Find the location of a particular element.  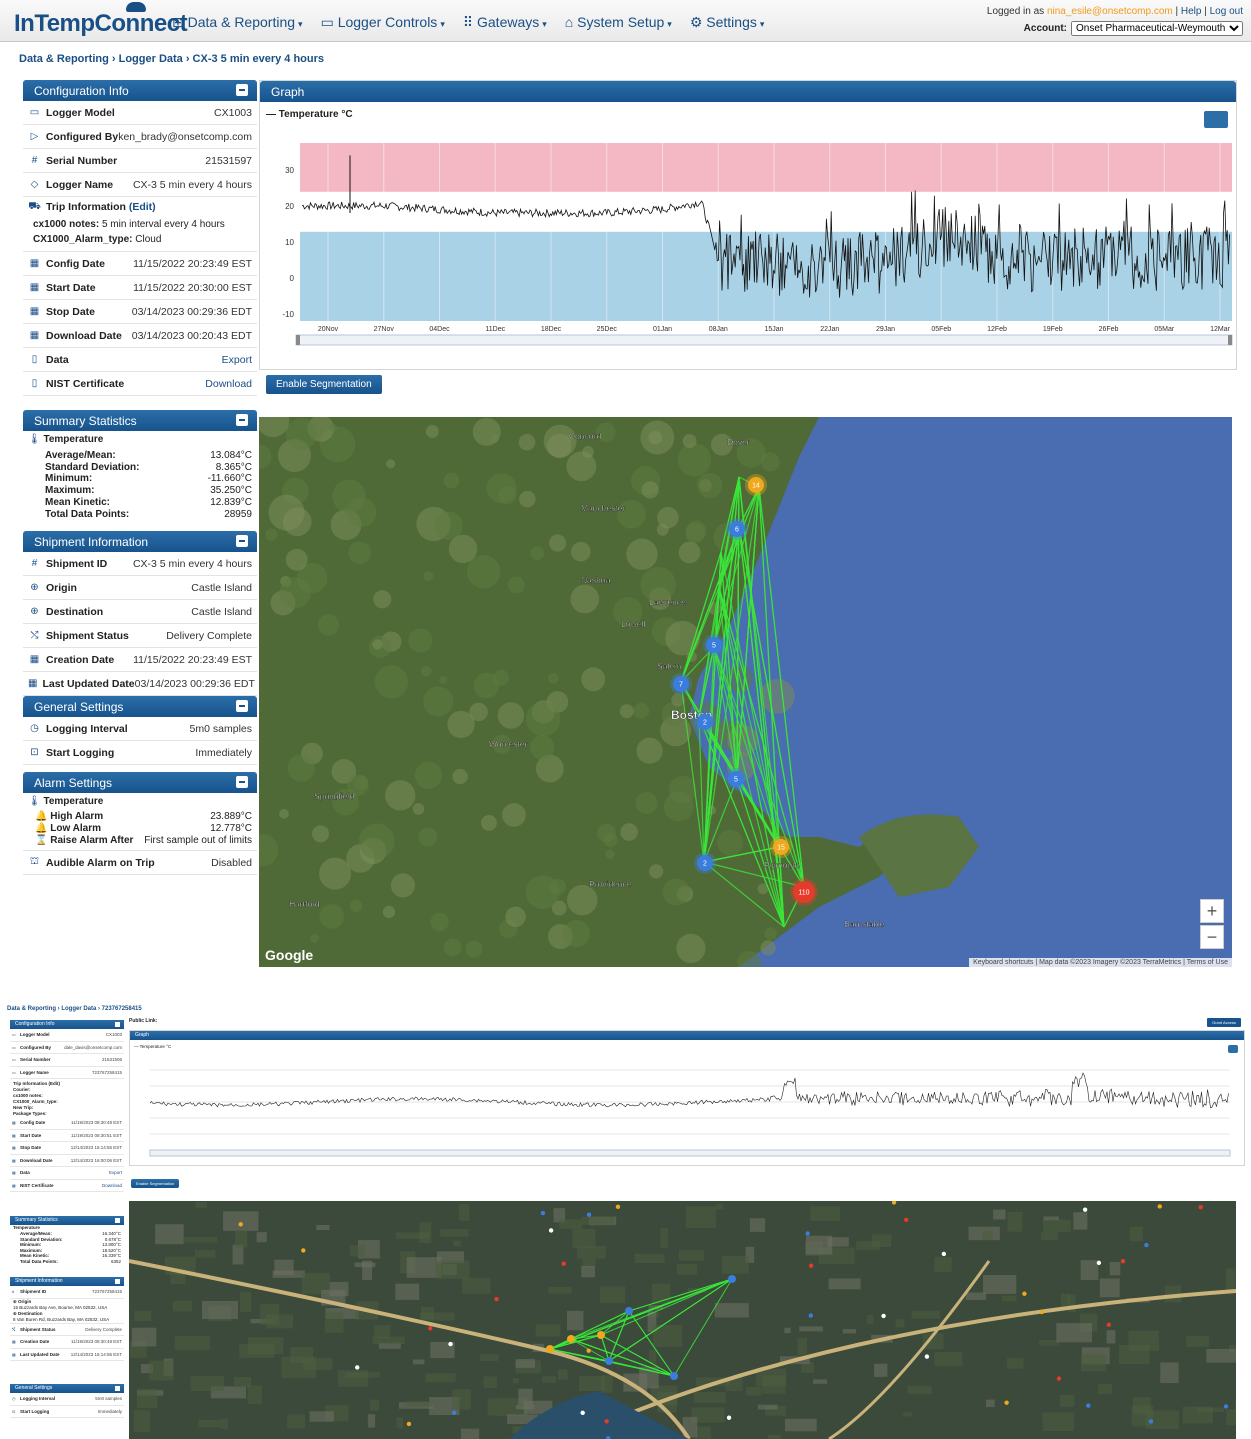

map-cluster-marker: 15 is located at coordinates (781, 847).